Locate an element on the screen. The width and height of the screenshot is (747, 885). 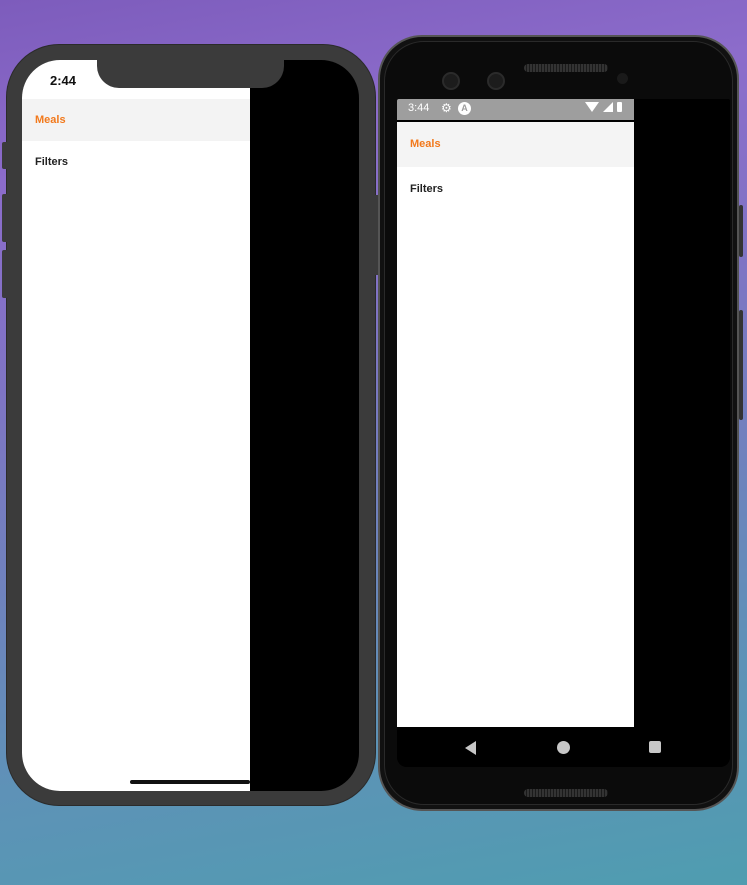
android-status-bar: 3:44 ⚙ A is located at coordinates (515, 109).